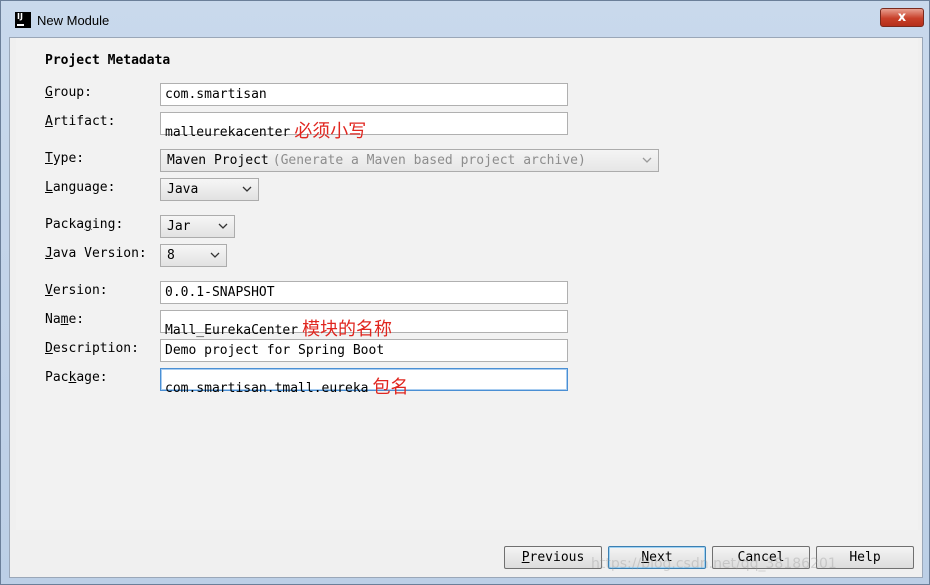 The height and width of the screenshot is (585, 930). I want to click on language-label: Language:, so click(80, 187).